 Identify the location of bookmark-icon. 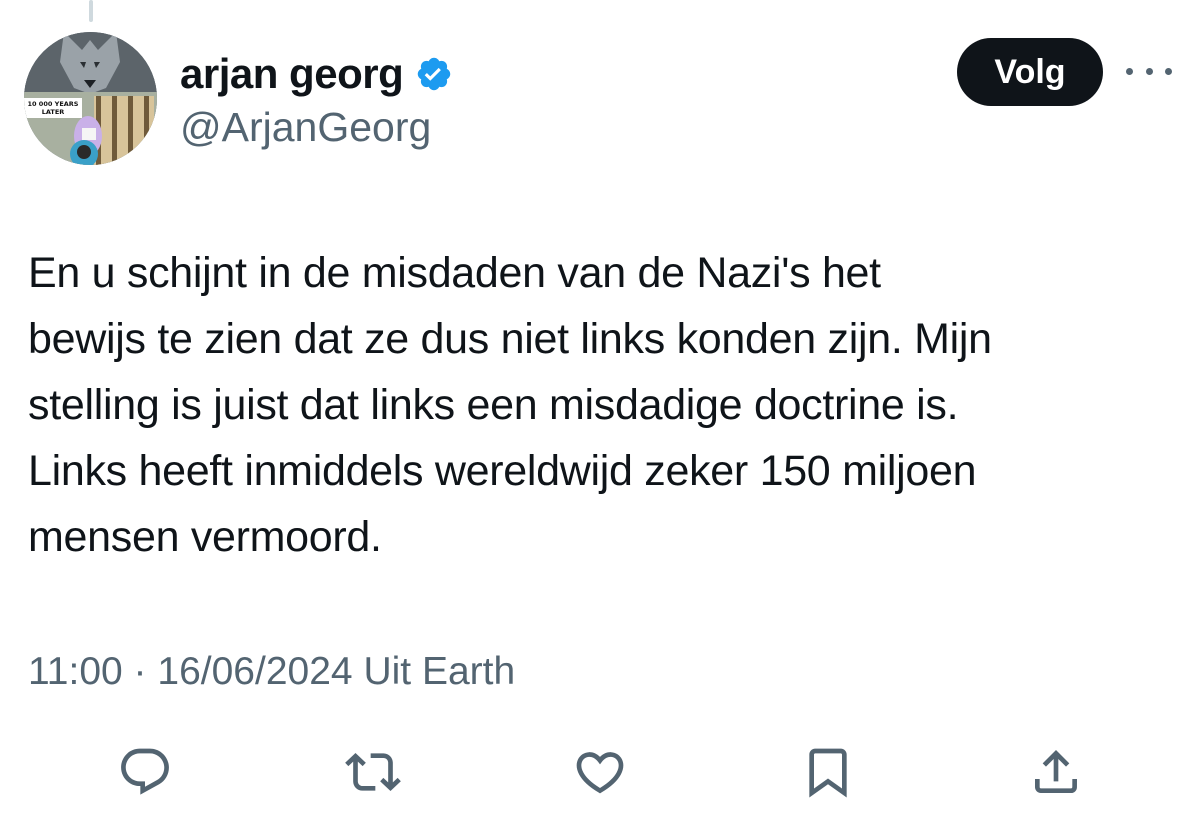
(828, 773).